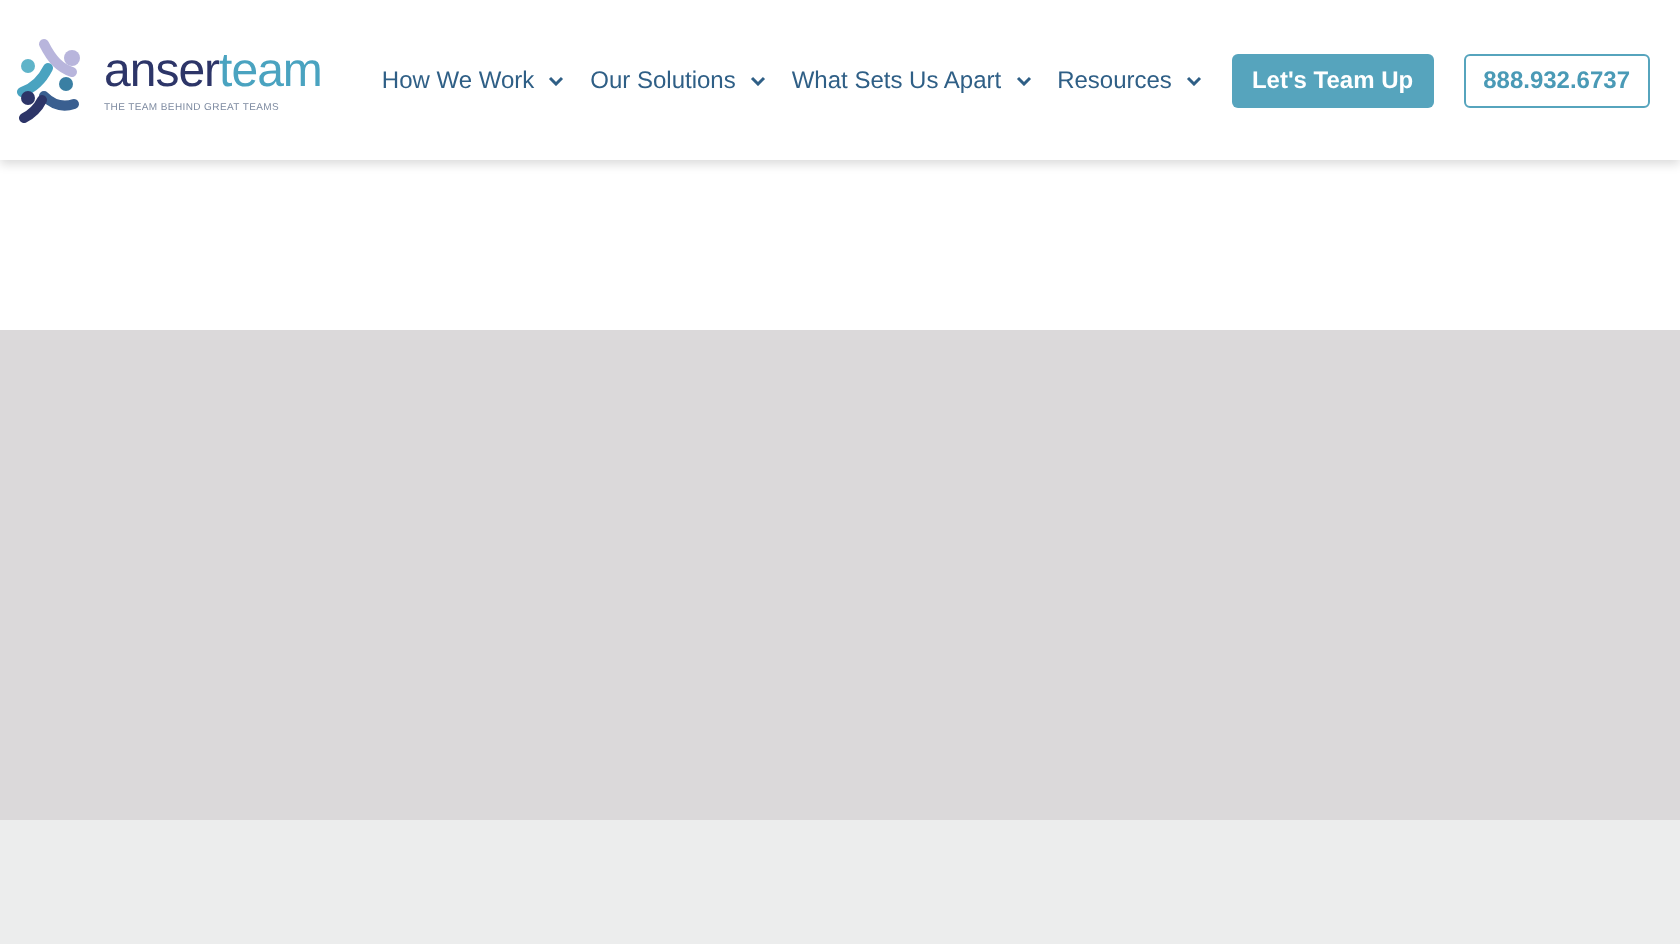  I want to click on logo-icon, so click(50, 80).